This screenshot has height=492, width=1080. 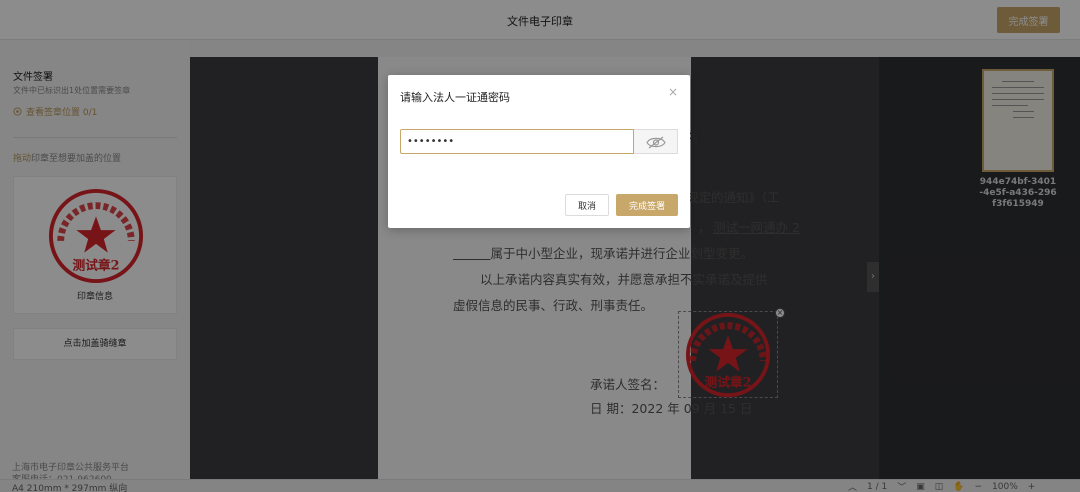 I want to click on confirm-signing-button: 完成签署, so click(x=647, y=205).